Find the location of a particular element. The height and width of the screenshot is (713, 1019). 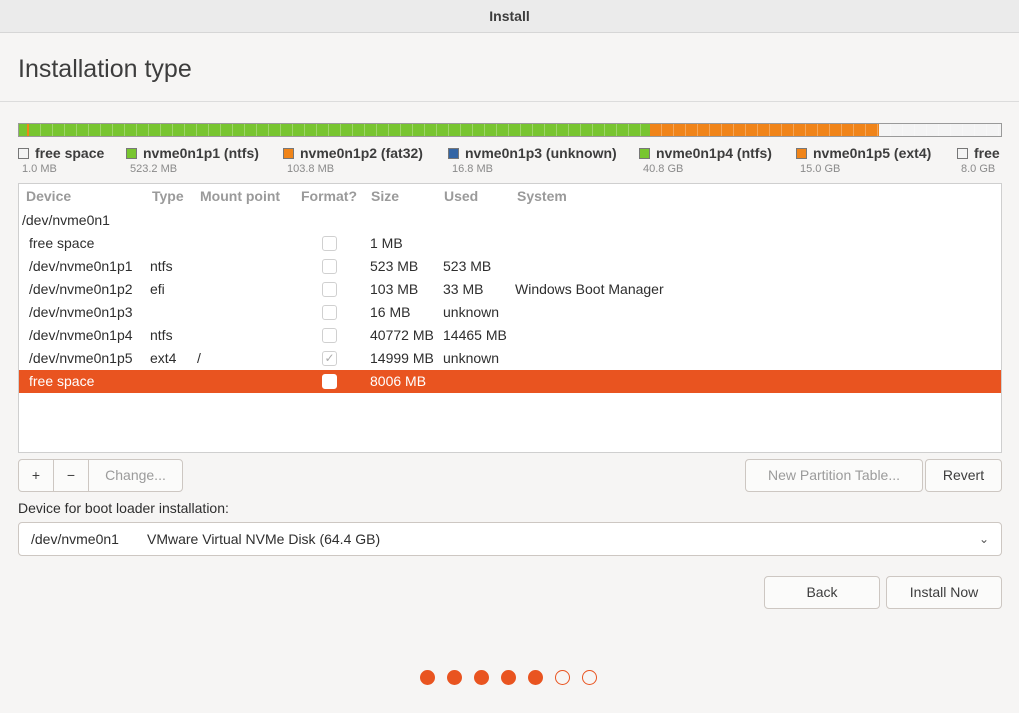

table-row: free space 1 MB is located at coordinates (510, 243).